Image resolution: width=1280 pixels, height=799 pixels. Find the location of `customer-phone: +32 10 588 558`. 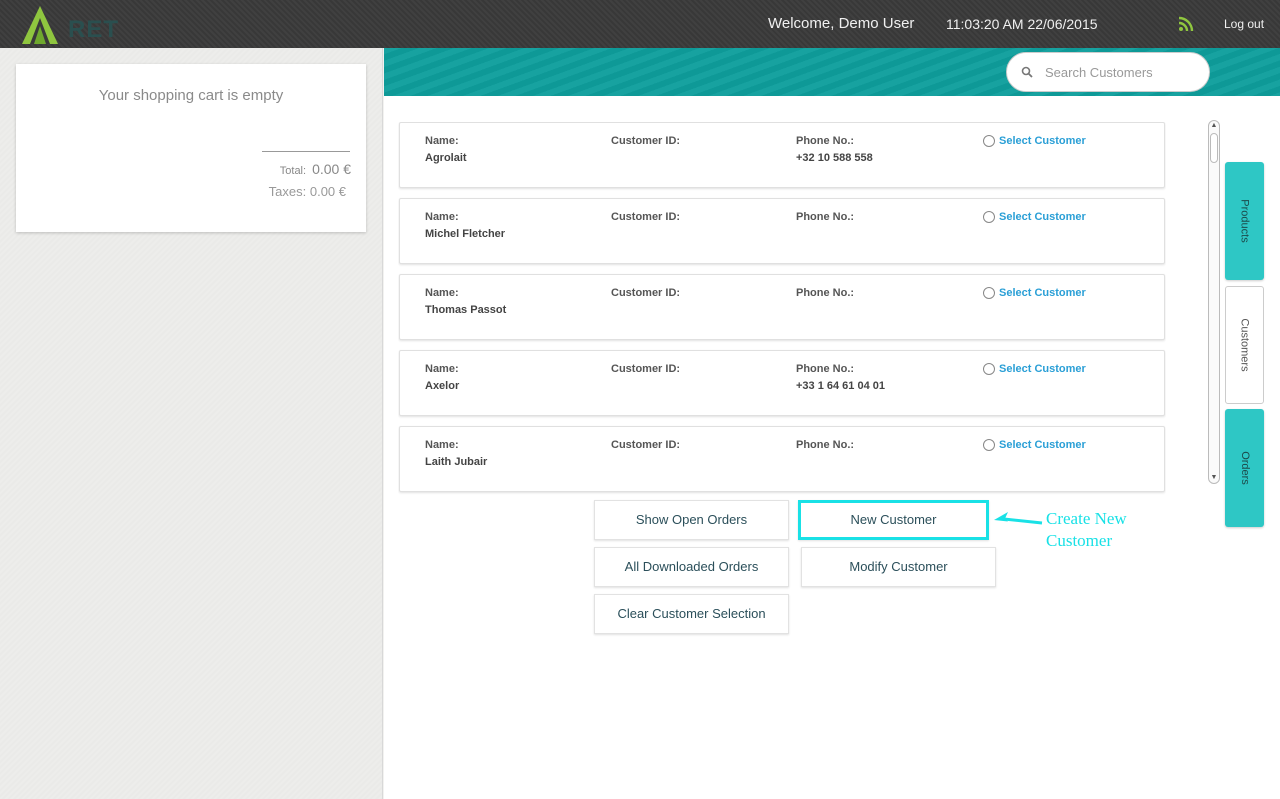

customer-phone: +32 10 588 558 is located at coordinates (834, 158).